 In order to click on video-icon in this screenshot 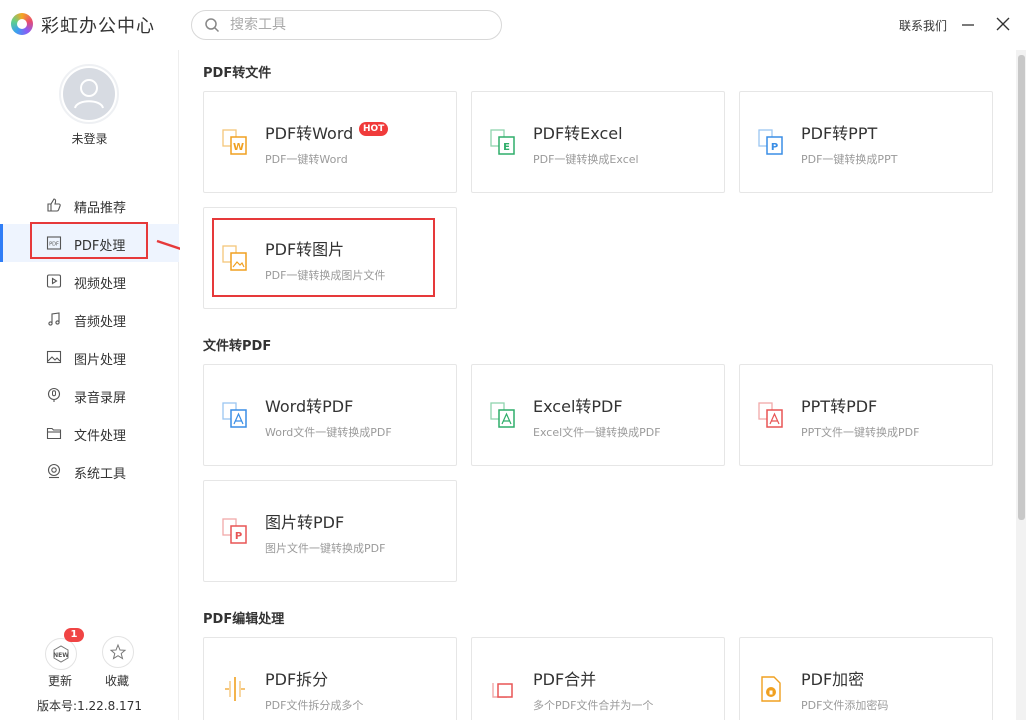, I will do `click(54, 281)`.